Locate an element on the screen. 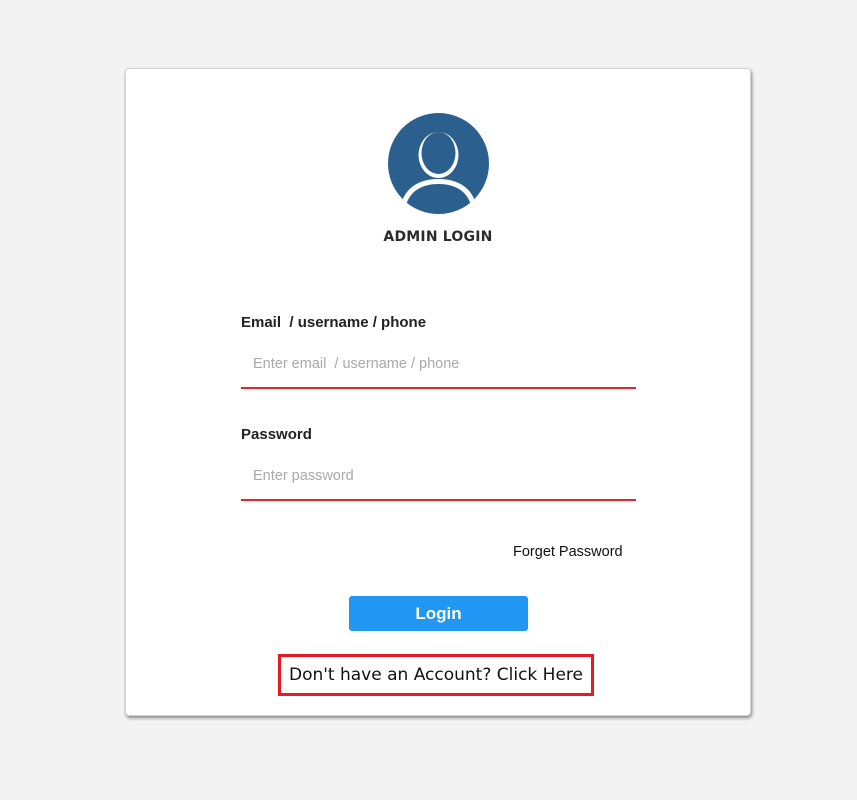 This screenshot has height=800, width=857. password-field is located at coordinates (438, 477).